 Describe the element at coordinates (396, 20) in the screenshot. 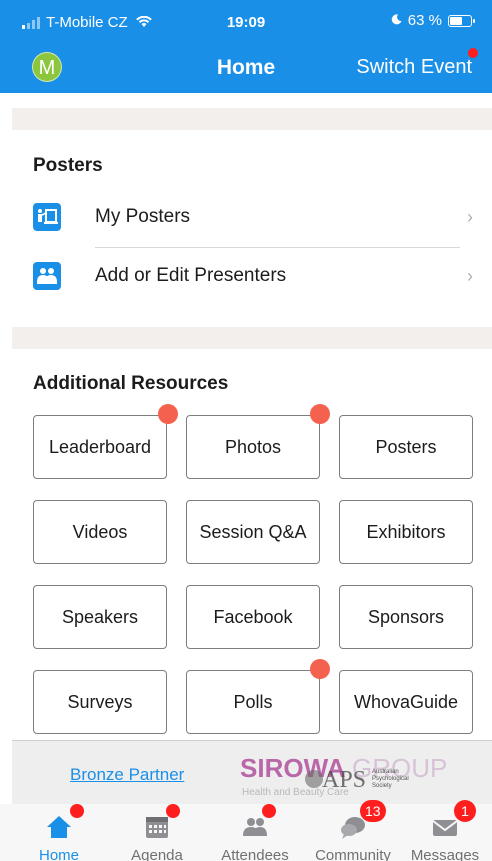

I see `moon-icon` at that location.